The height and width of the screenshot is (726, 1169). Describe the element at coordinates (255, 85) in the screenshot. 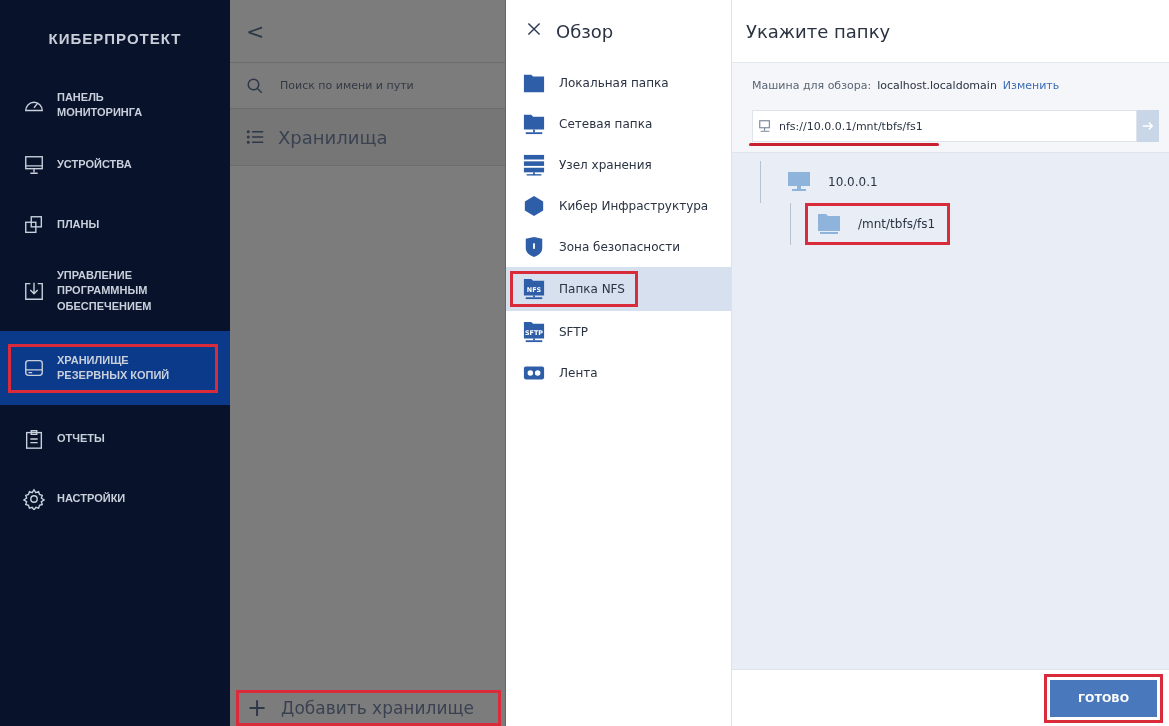

I see `search-icon` at that location.